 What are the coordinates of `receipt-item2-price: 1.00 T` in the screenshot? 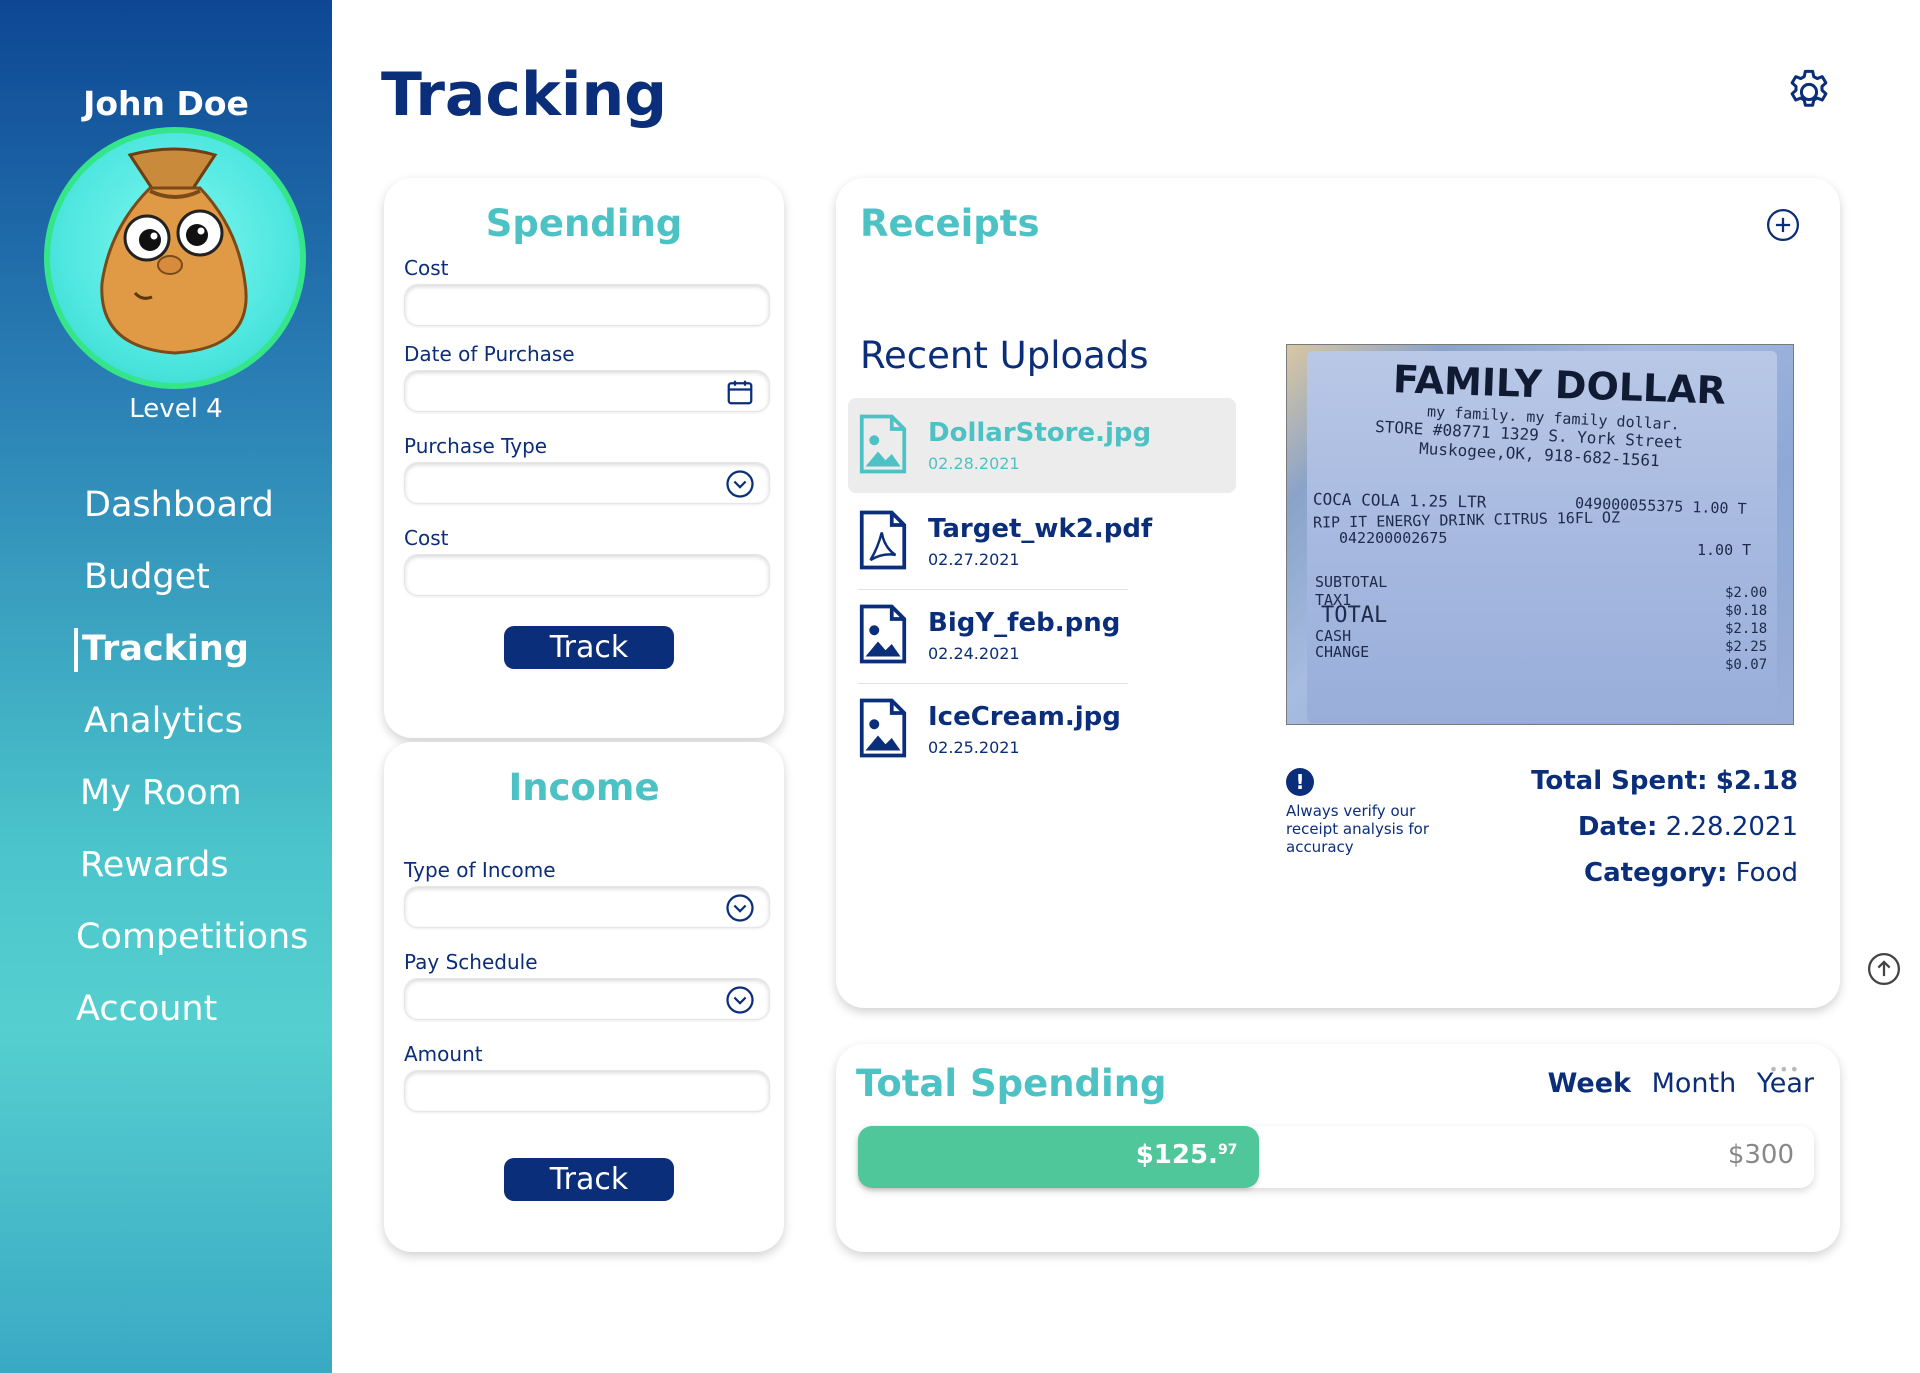 It's located at (1724, 550).